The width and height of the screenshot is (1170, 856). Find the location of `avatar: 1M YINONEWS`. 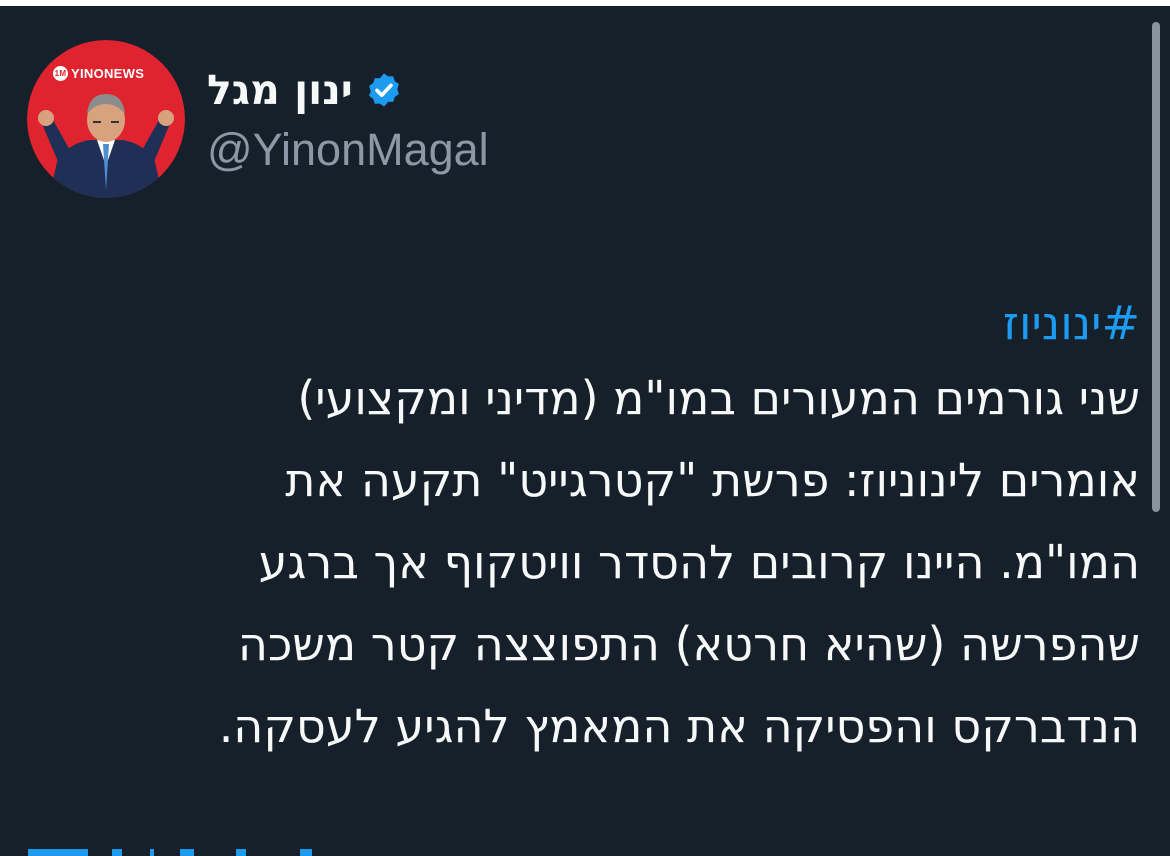

avatar: 1M YINONEWS is located at coordinates (106, 119).